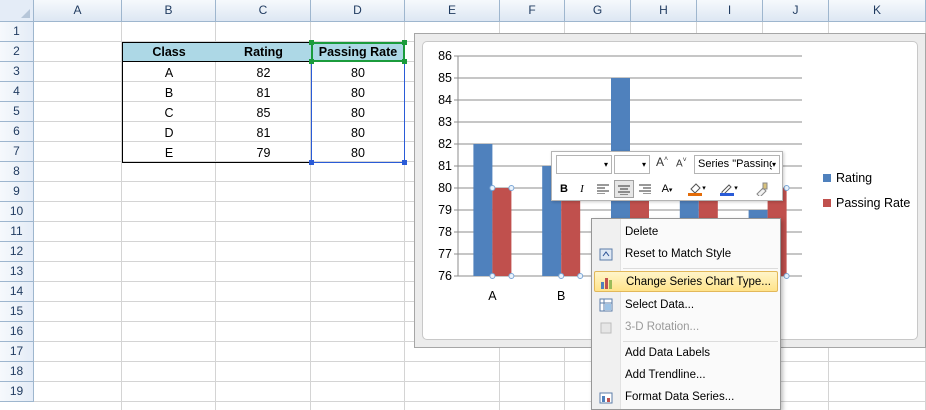 The width and height of the screenshot is (926, 410). Describe the element at coordinates (445, 188) in the screenshot. I see `y-tick-label: 80` at that location.